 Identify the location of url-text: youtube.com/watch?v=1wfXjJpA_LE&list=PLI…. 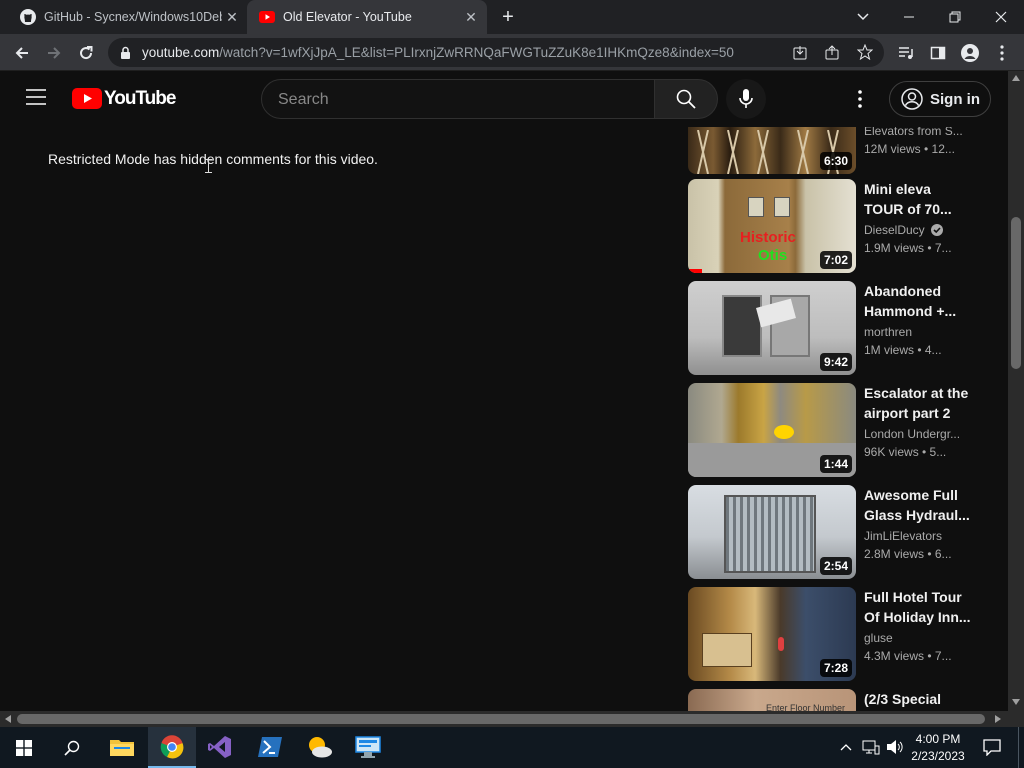
(438, 52).